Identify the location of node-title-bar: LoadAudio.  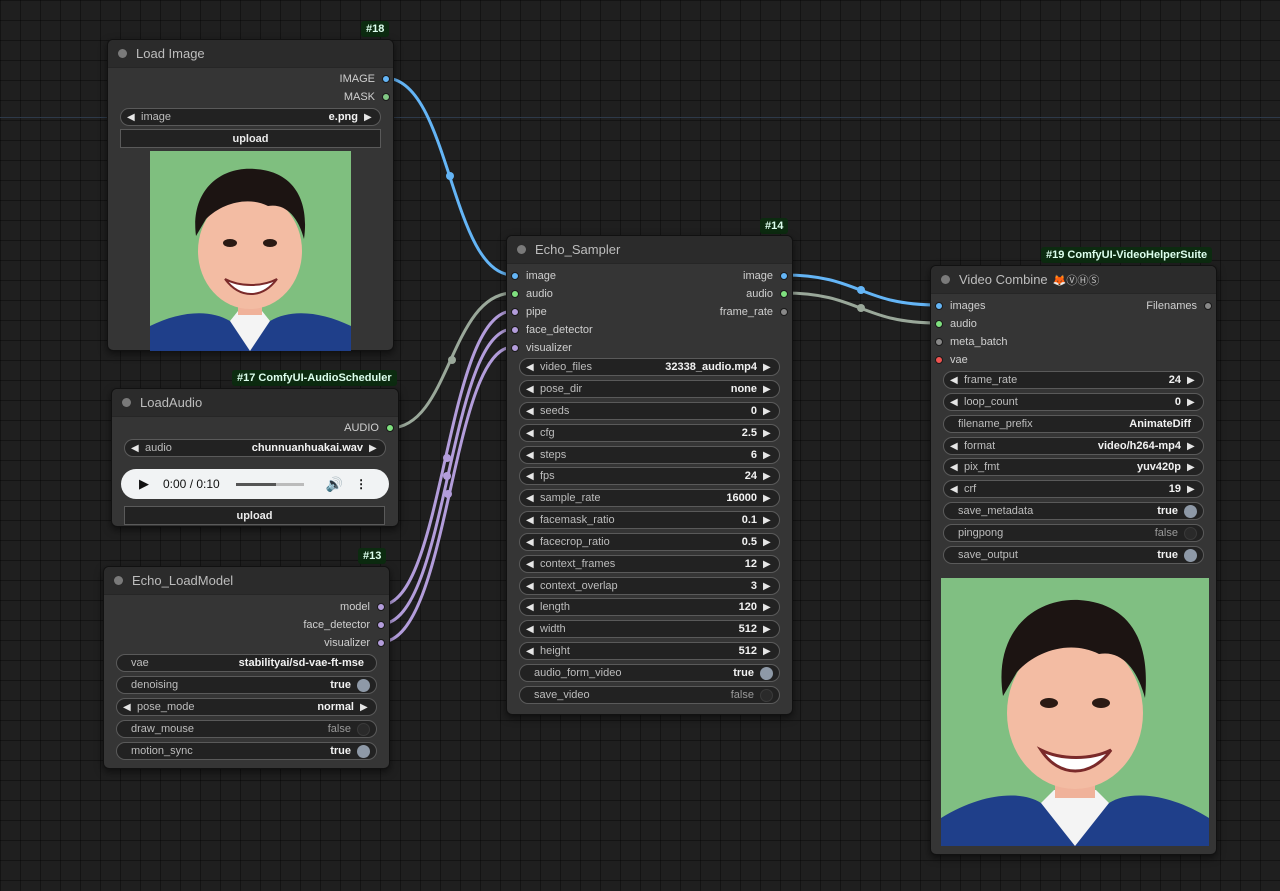
(255, 403).